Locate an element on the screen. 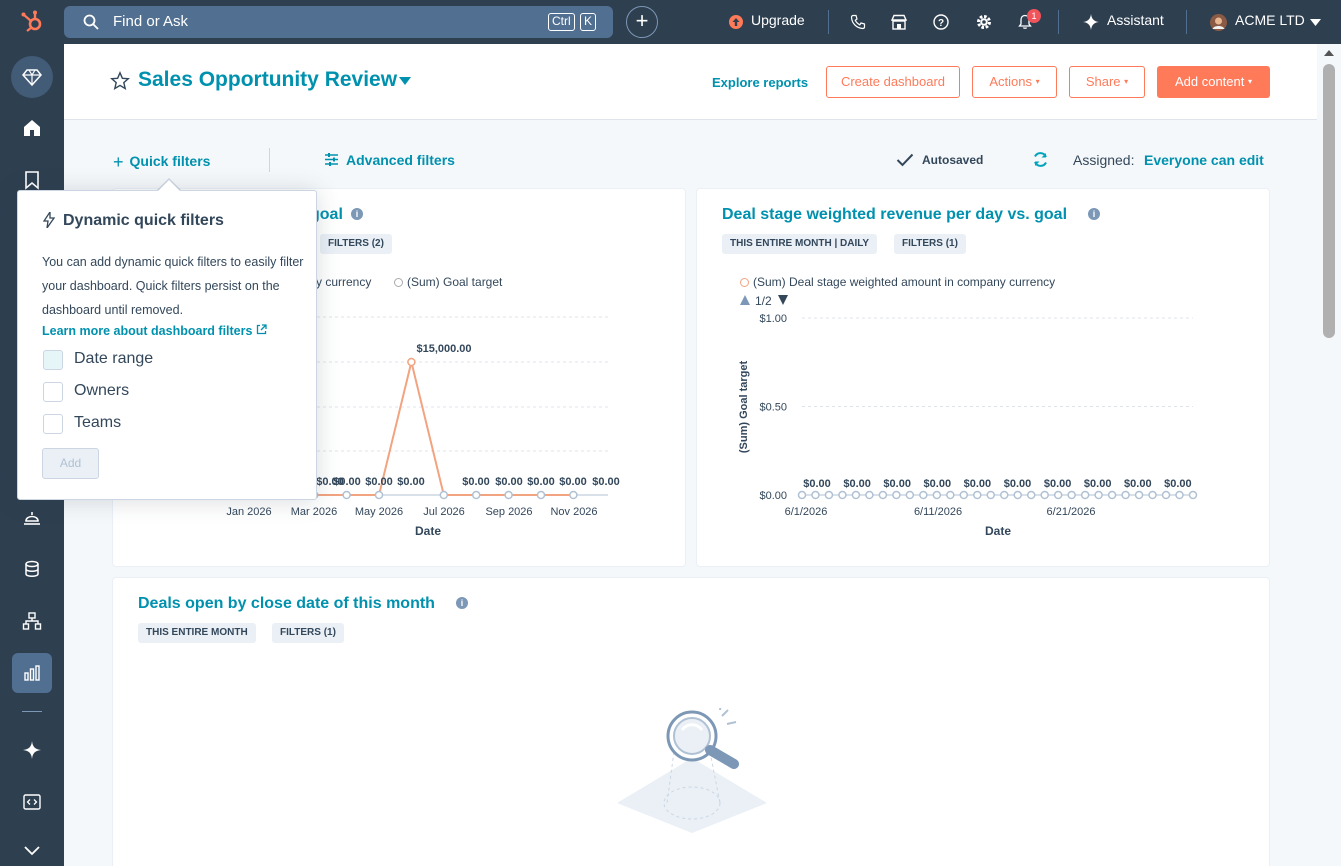  explore-reports-link: Explore reports is located at coordinates (760, 82).